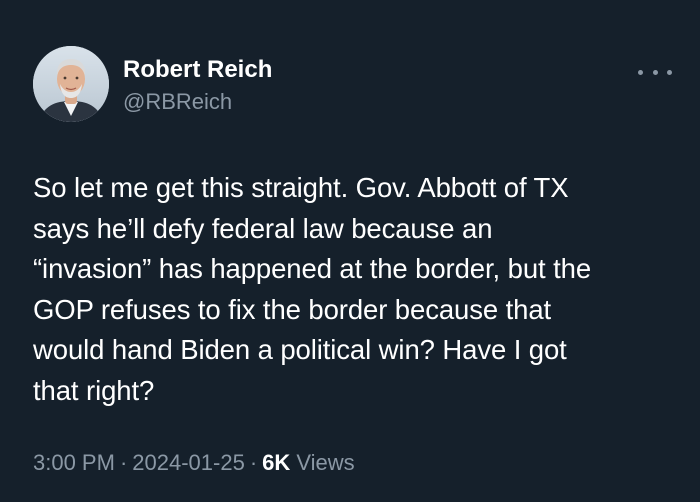 The width and height of the screenshot is (700, 502). What do you see at coordinates (197, 70) in the screenshot?
I see `author-display-name: Robert Reich` at bounding box center [197, 70].